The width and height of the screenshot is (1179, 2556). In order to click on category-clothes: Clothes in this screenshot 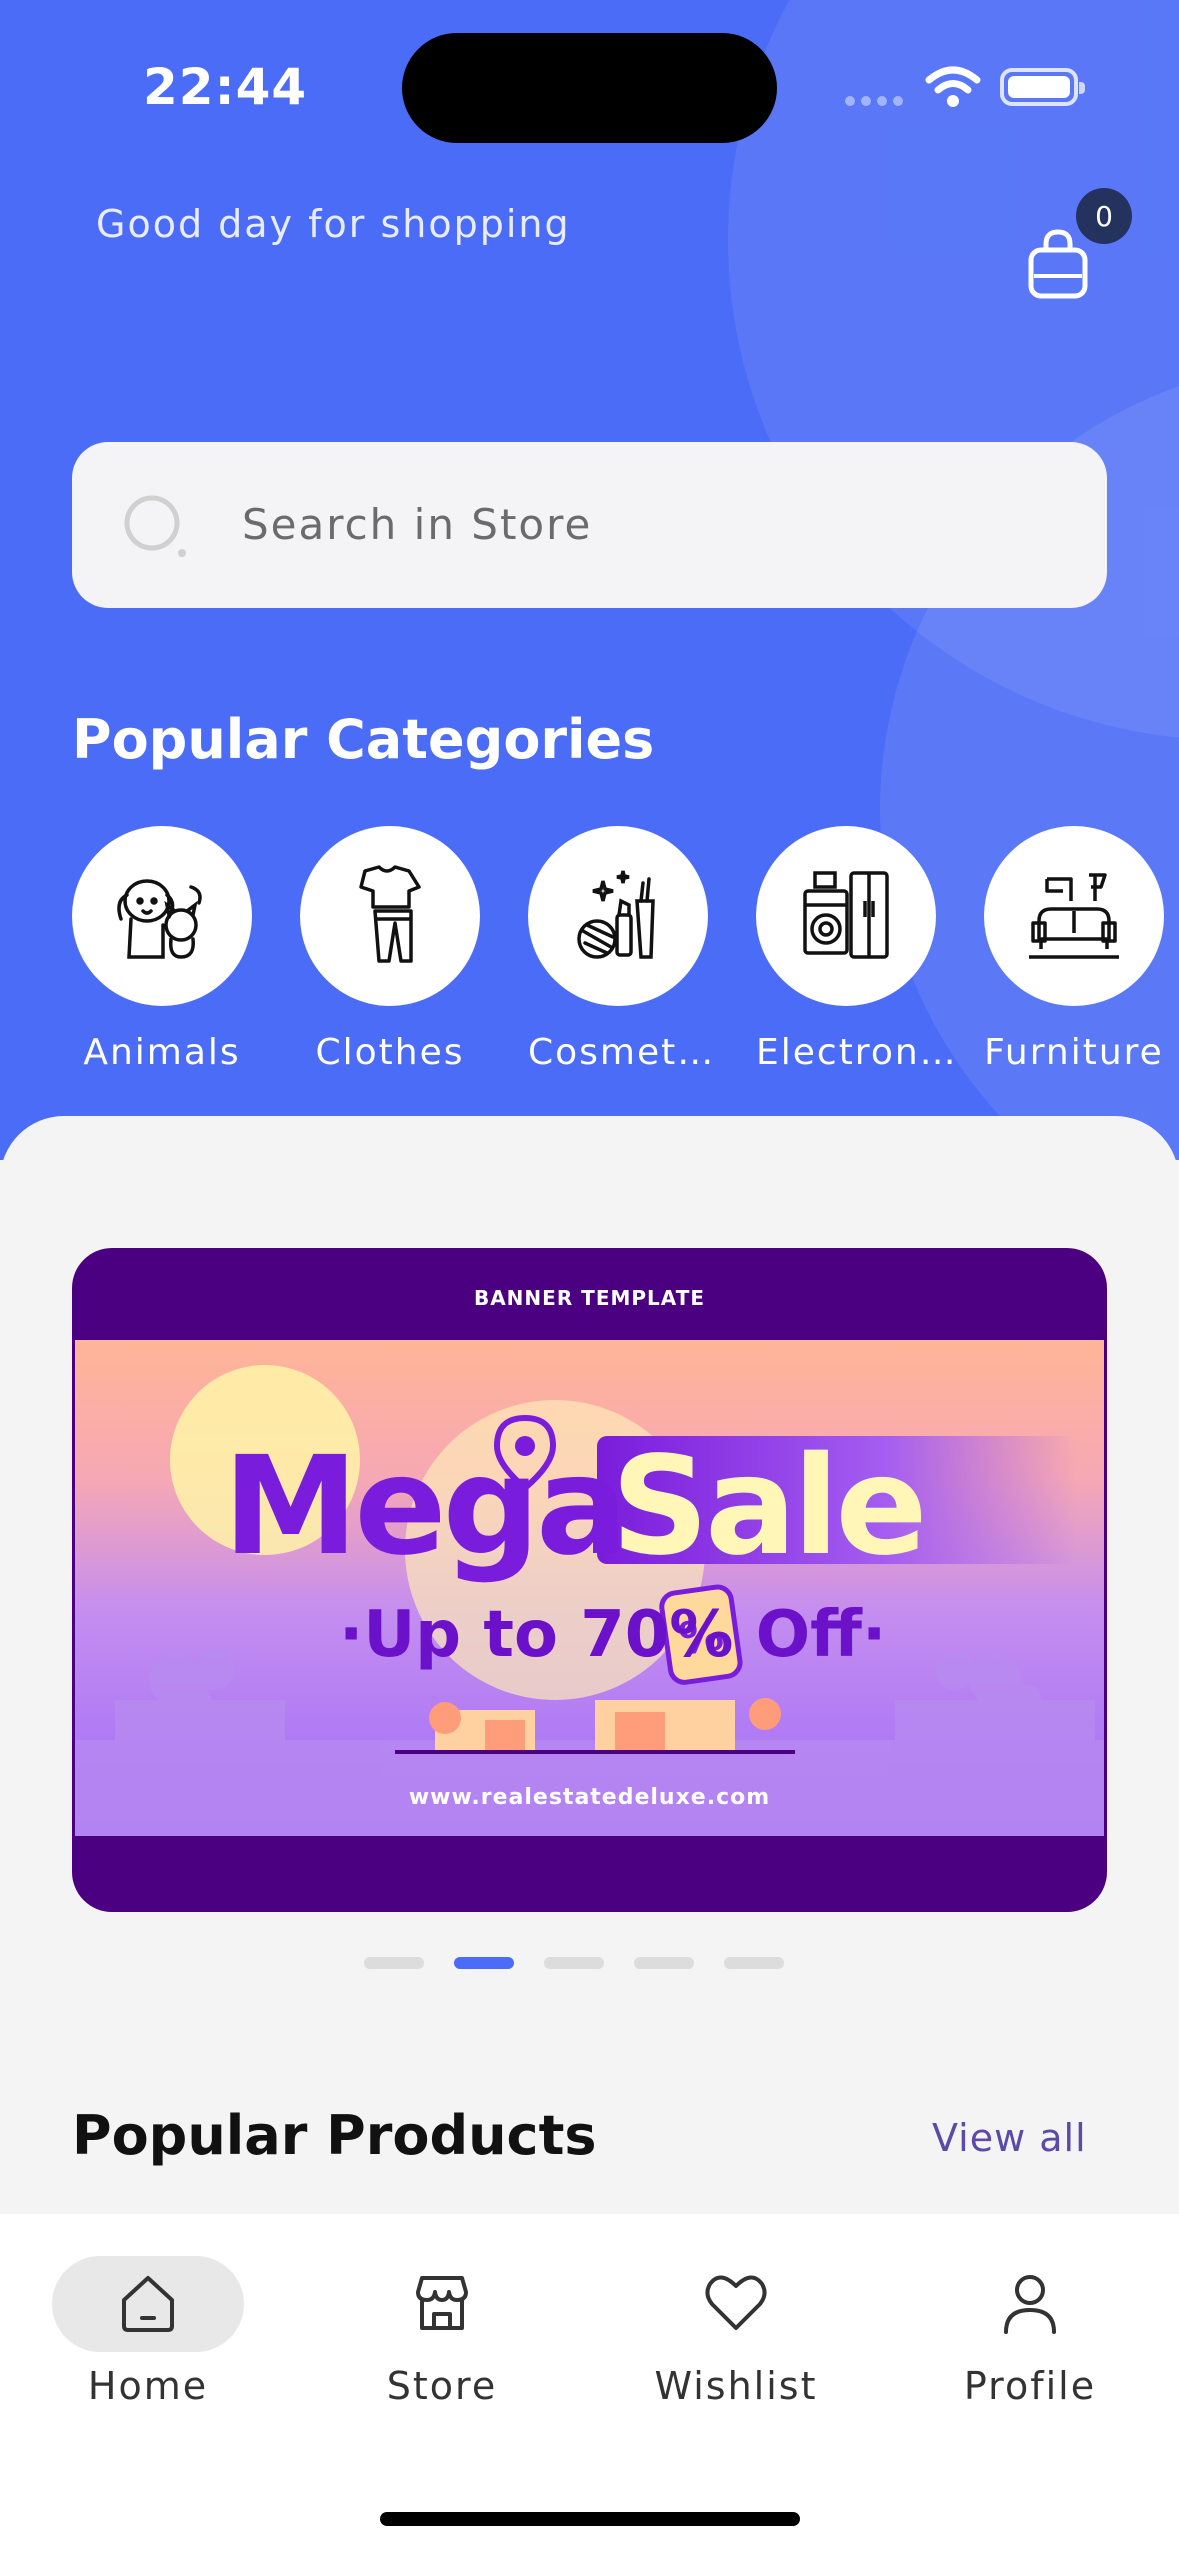, I will do `click(390, 949)`.